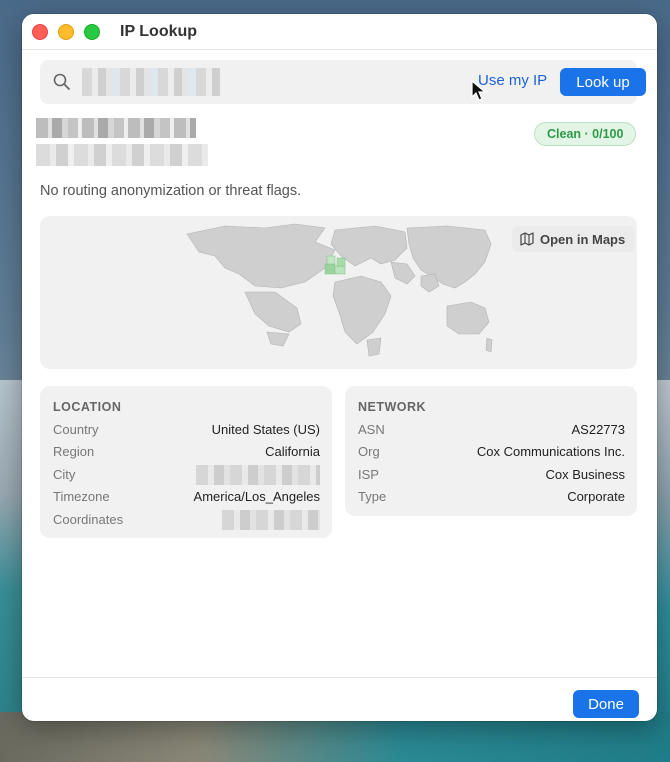 This screenshot has height=762, width=670. I want to click on use-my-ip-button: Use my IP, so click(512, 80).